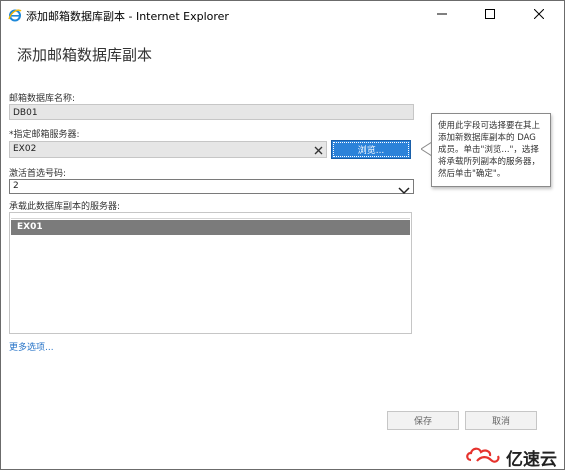  What do you see at coordinates (15, 14) in the screenshot?
I see `ie-icon` at bounding box center [15, 14].